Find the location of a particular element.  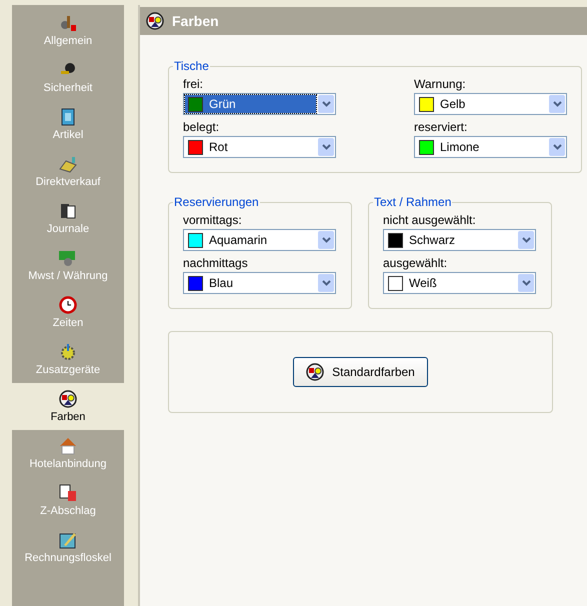

sidebar-item: Z-Abschlag is located at coordinates (68, 500).